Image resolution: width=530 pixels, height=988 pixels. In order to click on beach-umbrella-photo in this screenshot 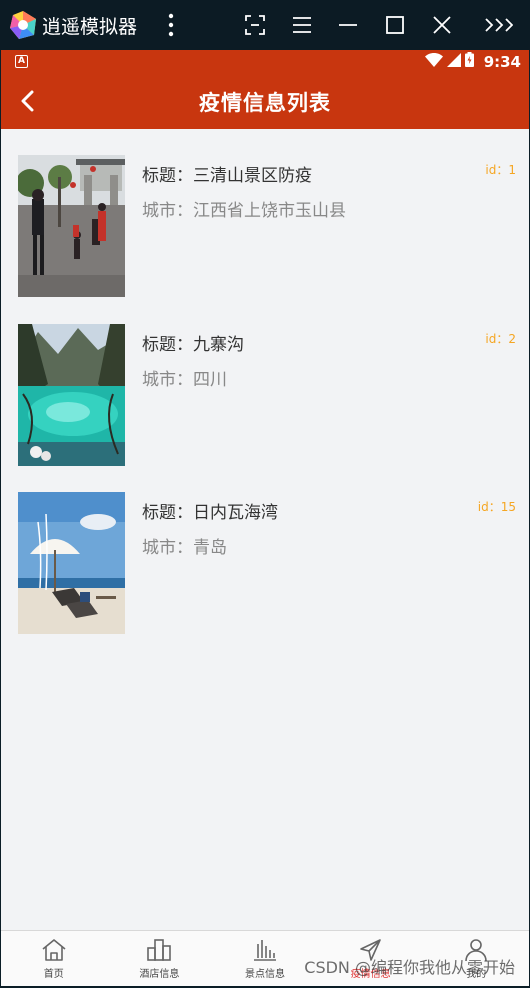, I will do `click(71, 563)`.